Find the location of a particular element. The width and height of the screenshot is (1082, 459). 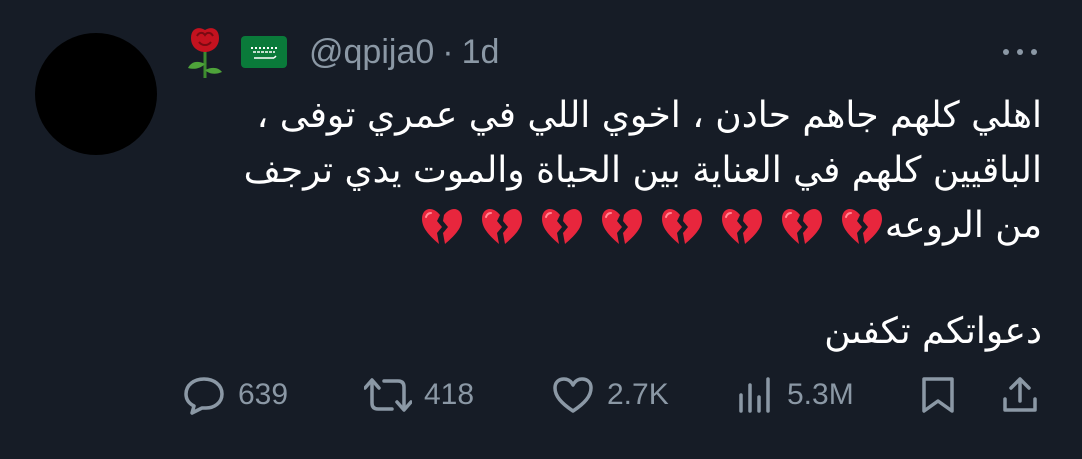

bookmark-icon is located at coordinates (938, 395).